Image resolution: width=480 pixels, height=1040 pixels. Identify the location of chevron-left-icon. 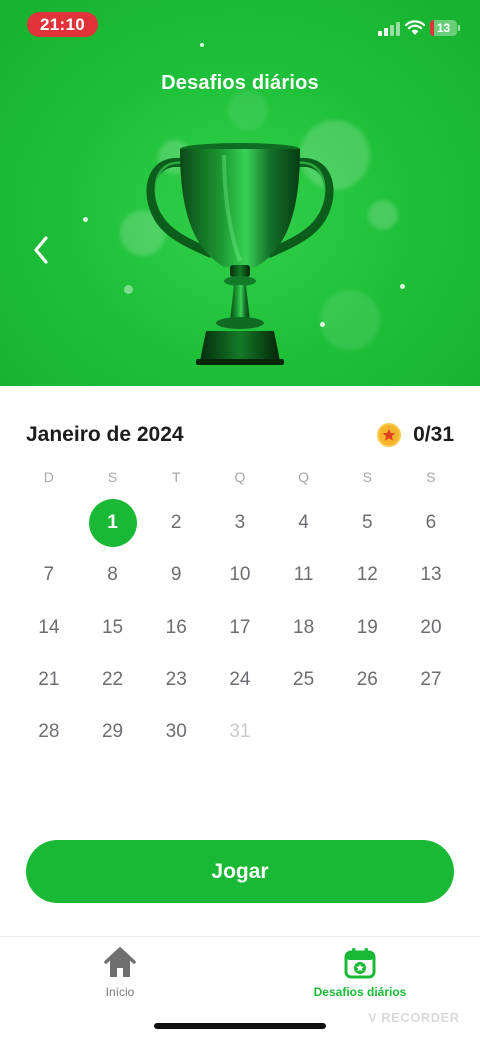
(41, 250).